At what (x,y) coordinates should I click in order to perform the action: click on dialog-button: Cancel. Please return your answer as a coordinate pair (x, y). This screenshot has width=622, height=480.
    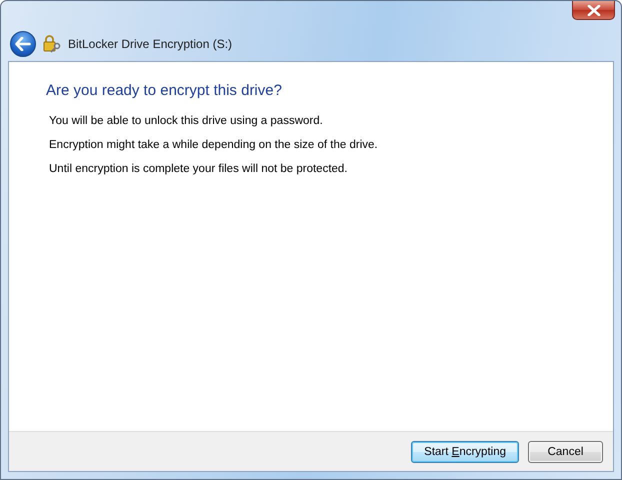
    Looking at the image, I should click on (565, 451).